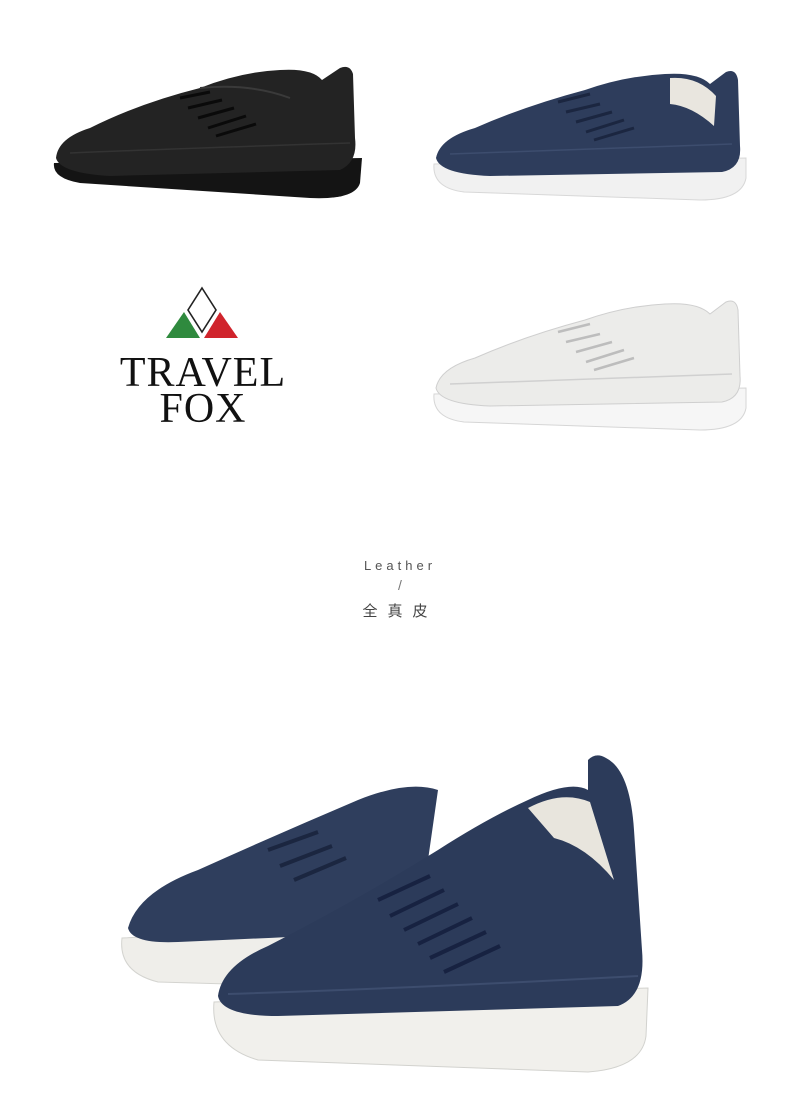  I want to click on brand-name-line2: FOX, so click(203, 409).